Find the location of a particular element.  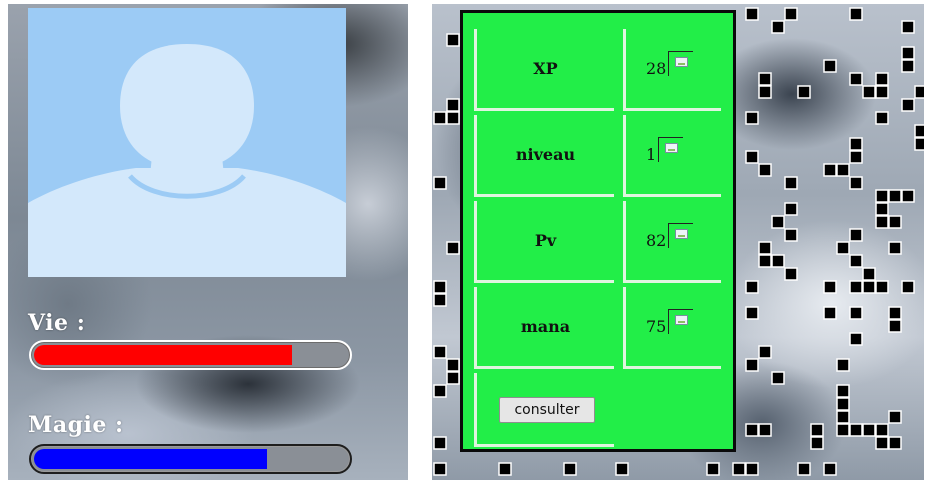

magie-progress-bar is located at coordinates (190, 459).